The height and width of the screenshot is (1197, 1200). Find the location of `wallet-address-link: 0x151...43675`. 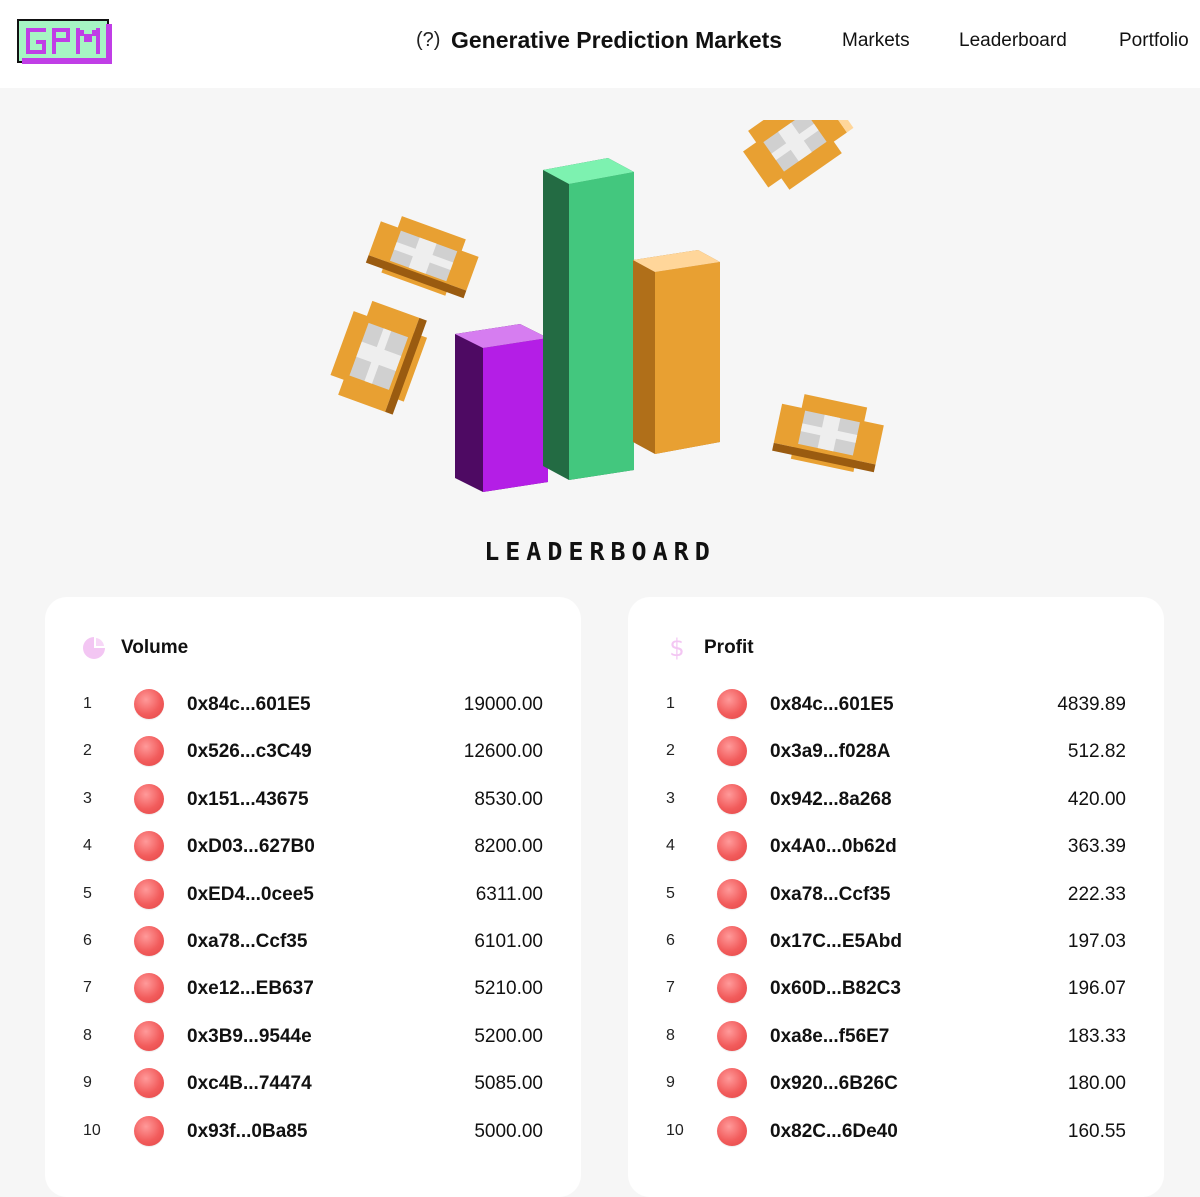

wallet-address-link: 0x151...43675 is located at coordinates (248, 799).